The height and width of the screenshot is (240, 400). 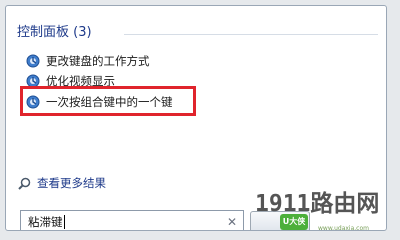 I want to click on result-item-keyboard-settings: 更改键盘的工作方式, so click(x=88, y=61).